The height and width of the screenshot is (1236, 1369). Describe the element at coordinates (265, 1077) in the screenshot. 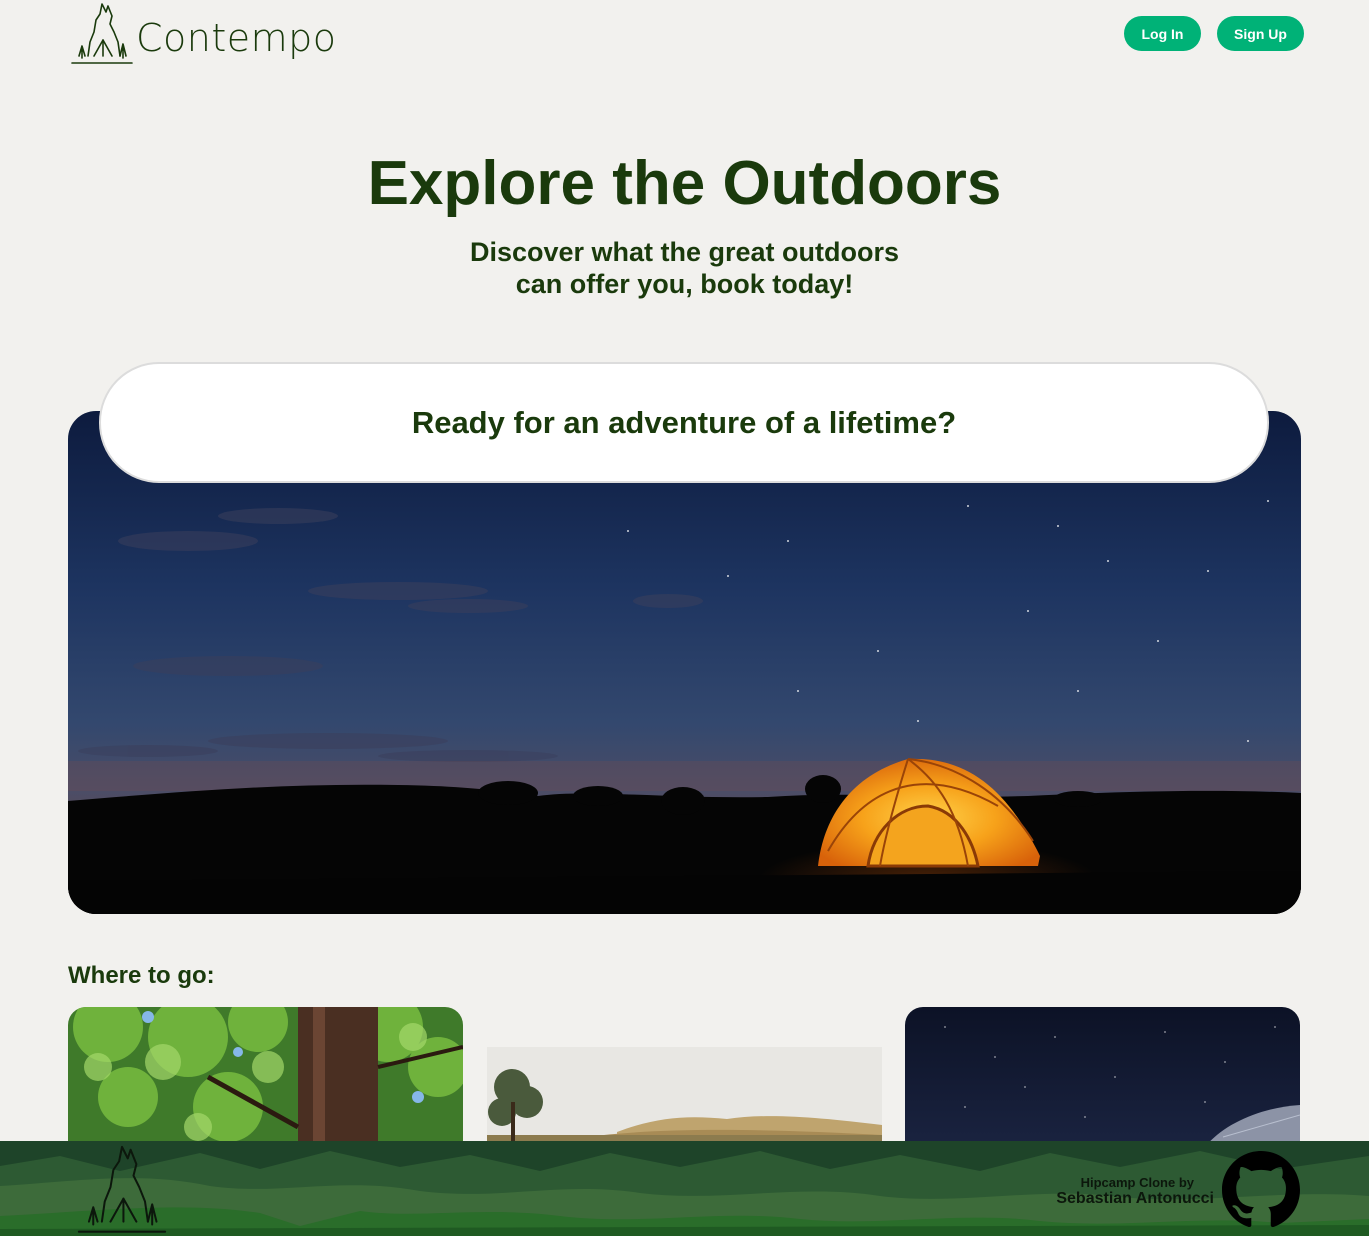

I see `destination-card-forest` at that location.